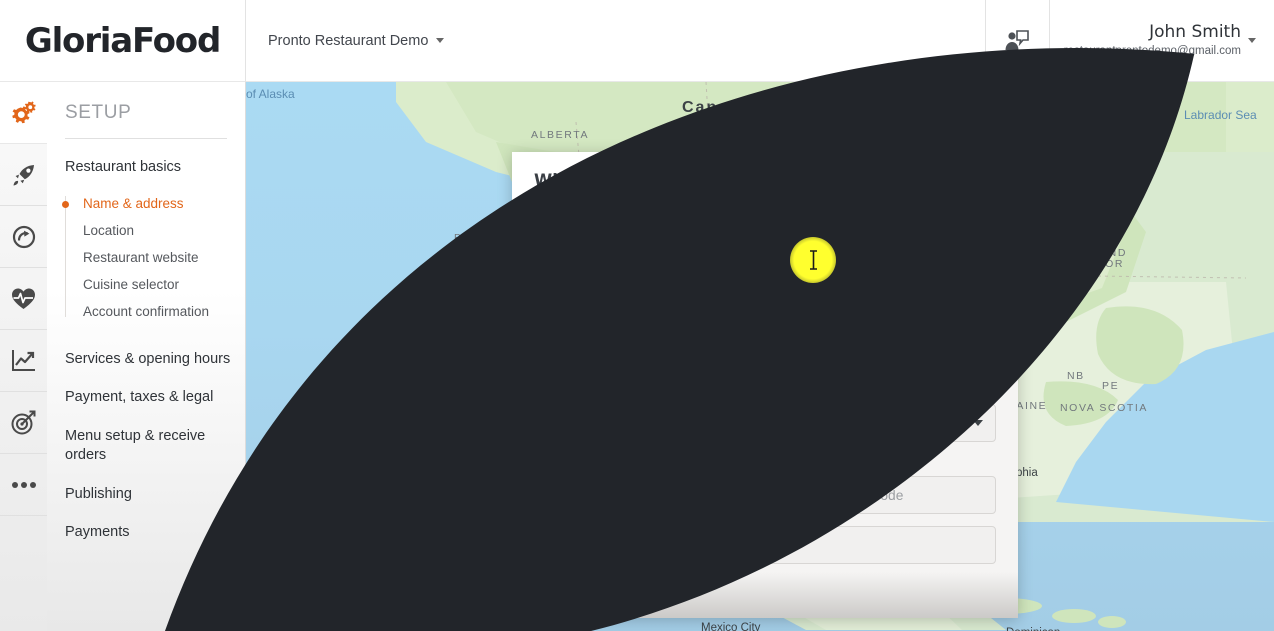 Image resolution: width=1274 pixels, height=631 pixels. I want to click on rail-item-grow, so click(23, 175).